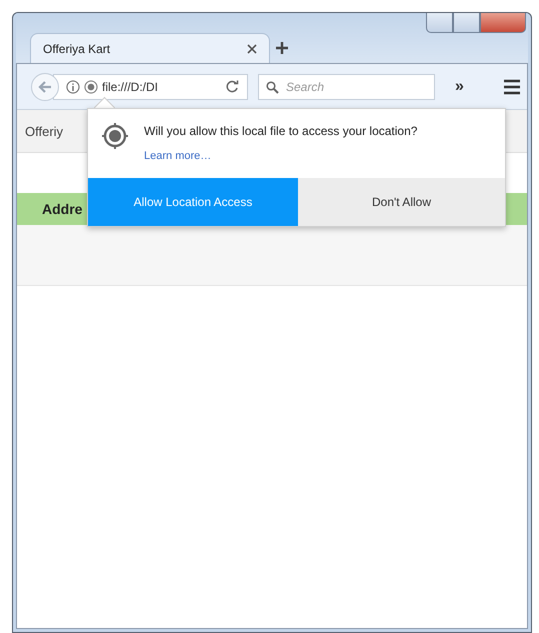 The height and width of the screenshot is (633, 539). Describe the element at coordinates (512, 86) in the screenshot. I see `menu-icon` at that location.